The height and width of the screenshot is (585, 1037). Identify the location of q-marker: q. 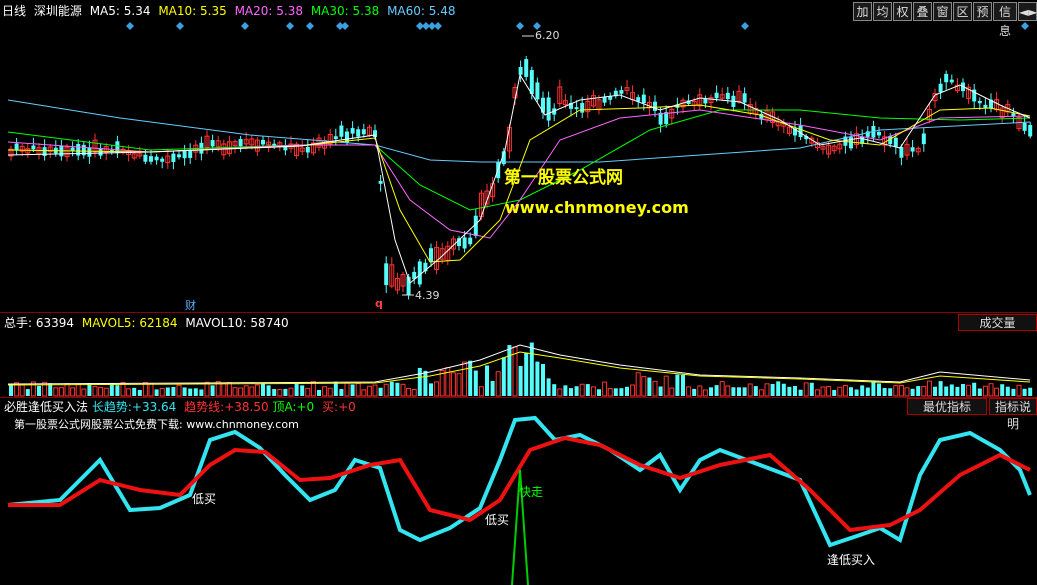
(379, 303).